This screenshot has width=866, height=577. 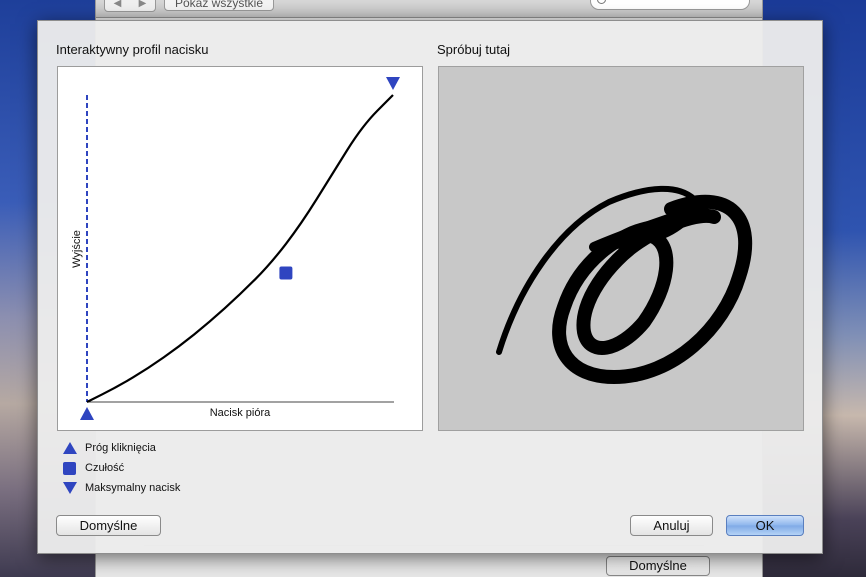 What do you see at coordinates (765, 525) in the screenshot?
I see `ok-button: OK` at bounding box center [765, 525].